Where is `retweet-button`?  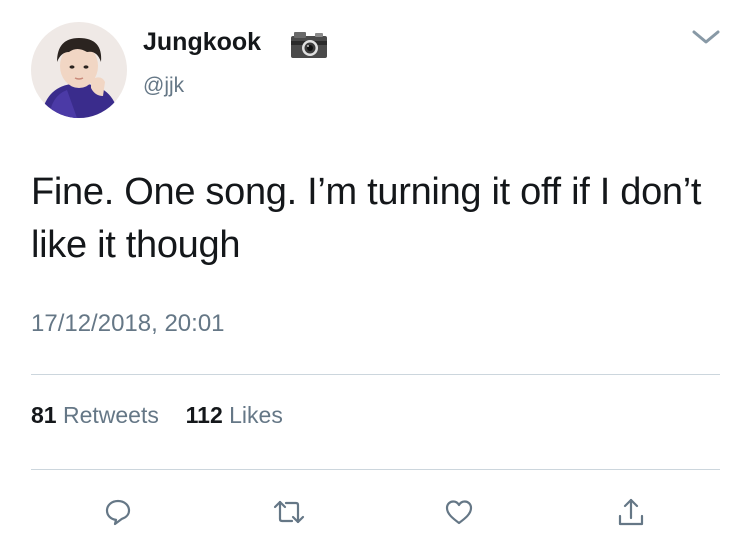 retweet-button is located at coordinates (289, 514).